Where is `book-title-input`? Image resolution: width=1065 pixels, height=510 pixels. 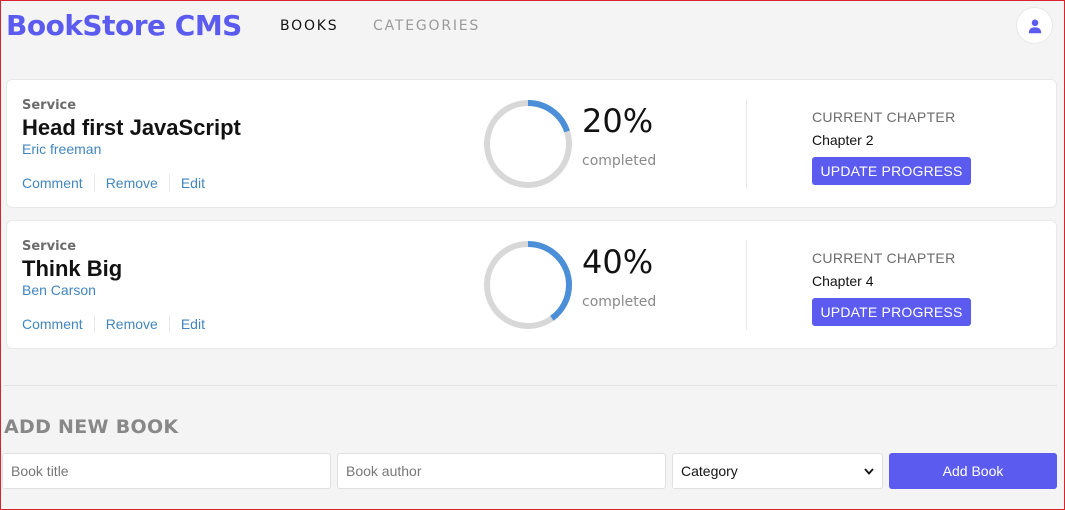
book-title-input is located at coordinates (166, 471).